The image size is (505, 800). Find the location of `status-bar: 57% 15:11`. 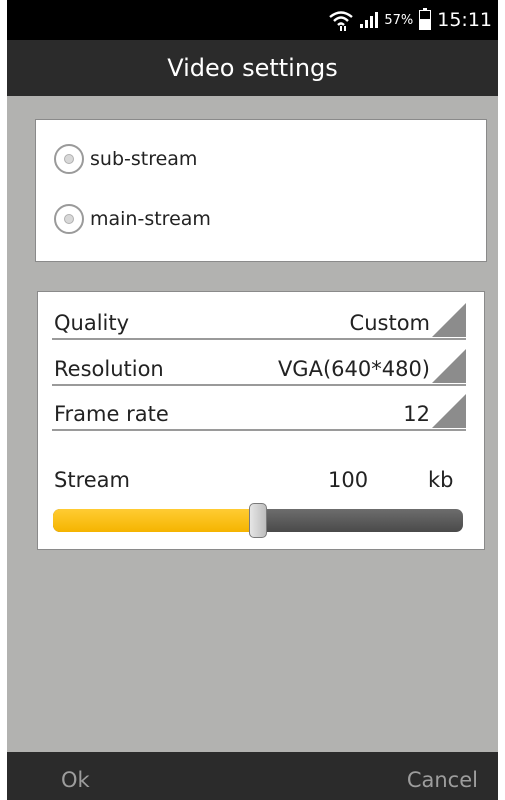

status-bar: 57% 15:11 is located at coordinates (252, 20).